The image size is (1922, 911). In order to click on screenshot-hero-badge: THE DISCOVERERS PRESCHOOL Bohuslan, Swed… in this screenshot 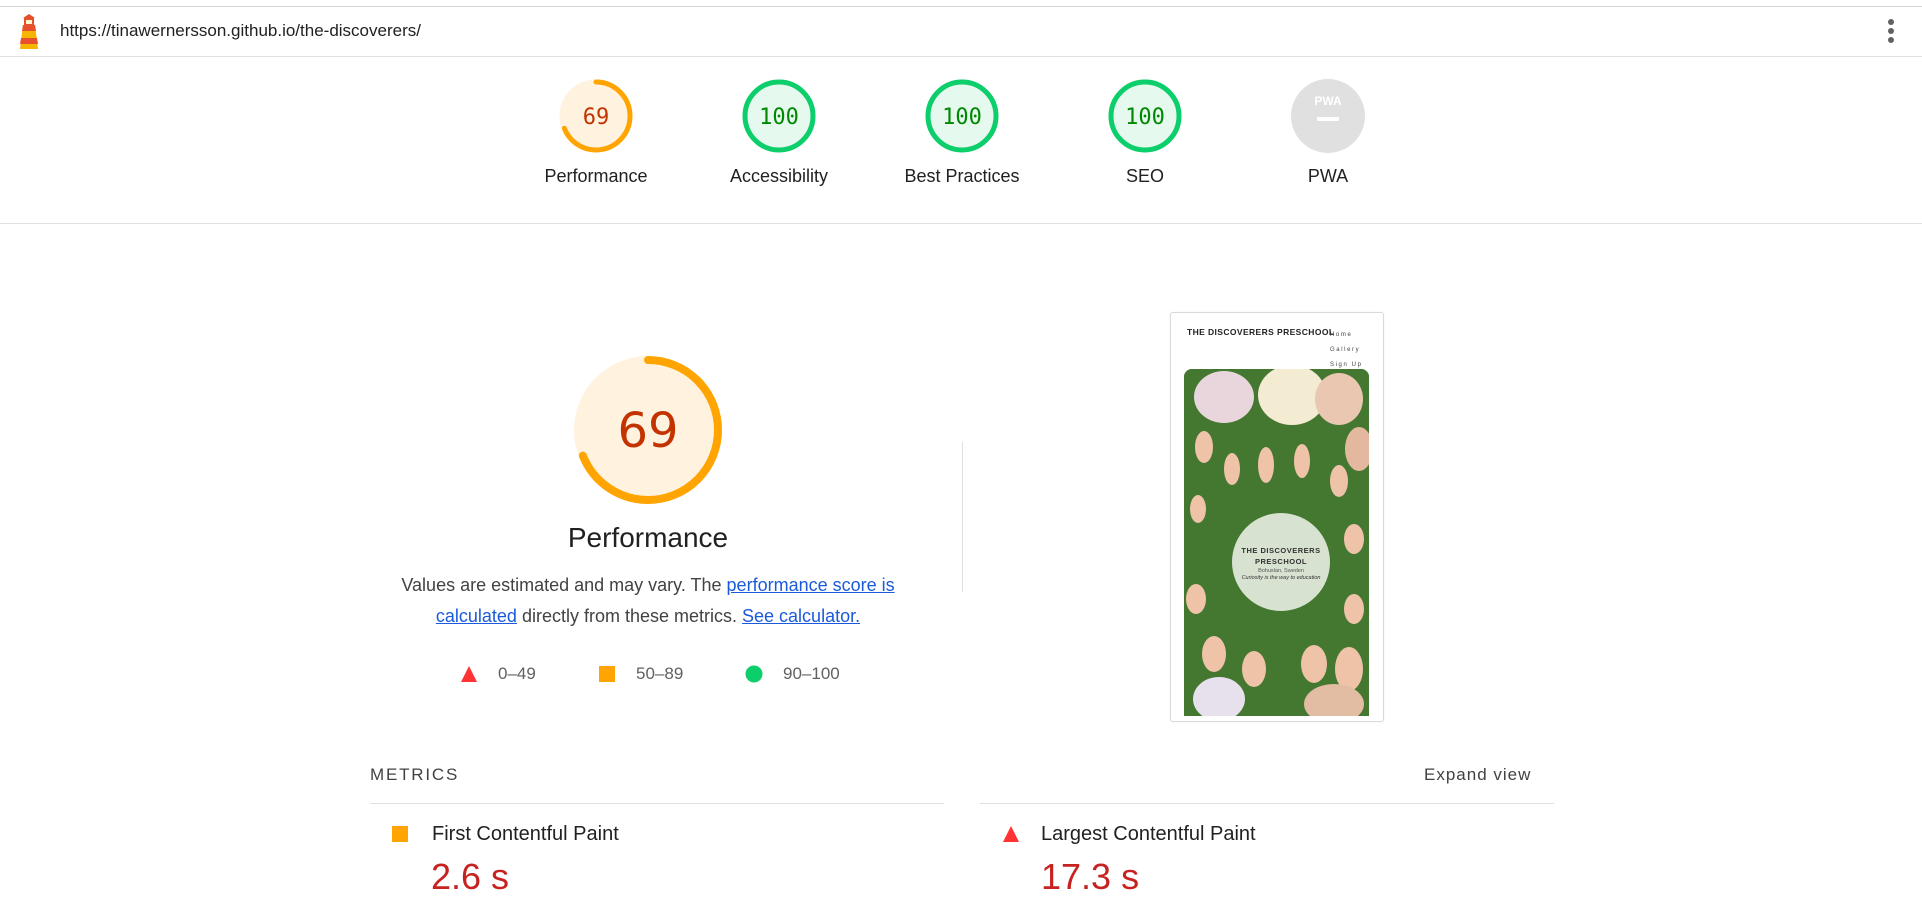, I will do `click(1281, 562)`.